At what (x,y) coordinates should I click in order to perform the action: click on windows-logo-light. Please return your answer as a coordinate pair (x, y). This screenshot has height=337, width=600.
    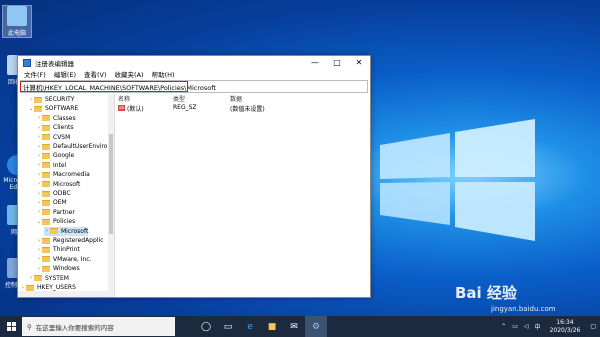
    Looking at the image, I should click on (457, 180).